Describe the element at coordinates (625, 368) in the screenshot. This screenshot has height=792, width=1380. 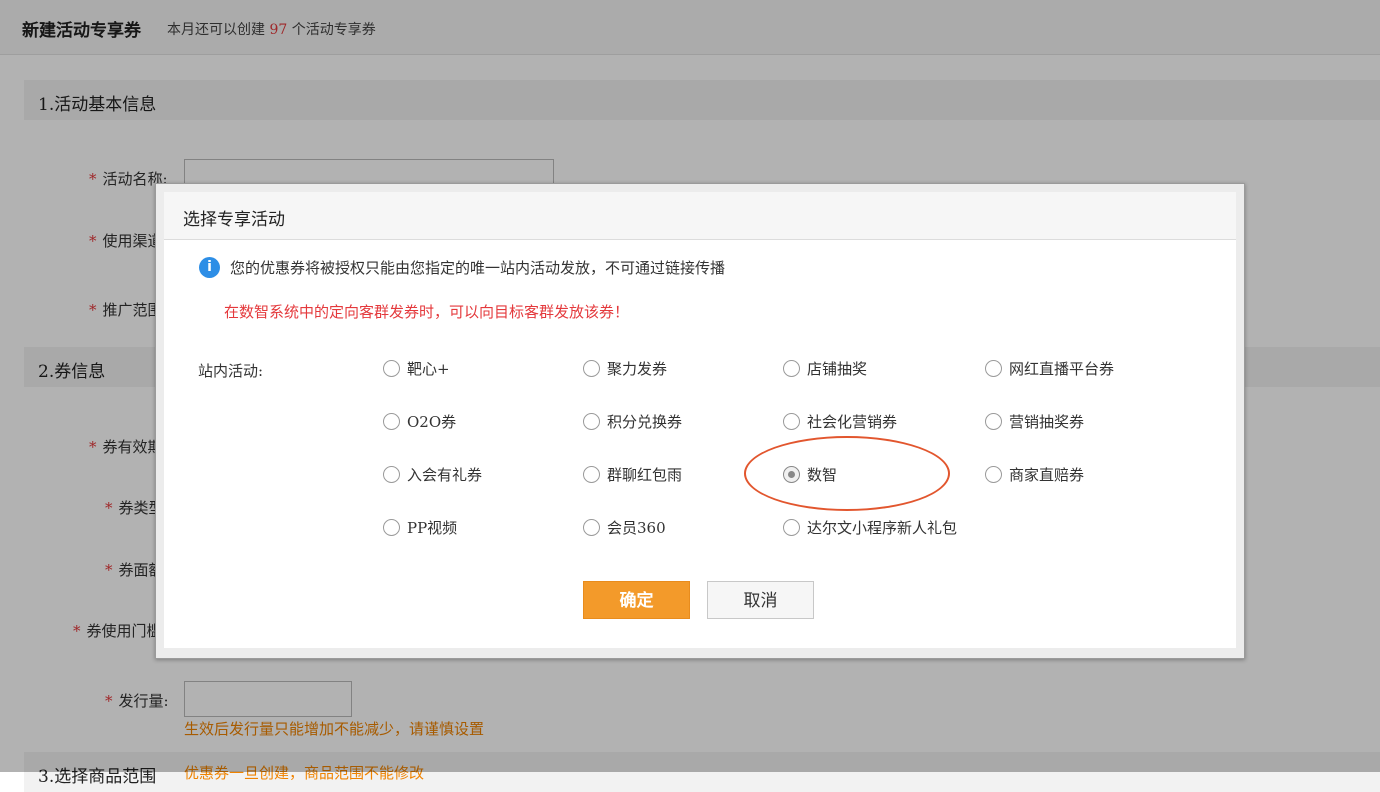
I see `option-juli-coupon: 聚力发券` at that location.